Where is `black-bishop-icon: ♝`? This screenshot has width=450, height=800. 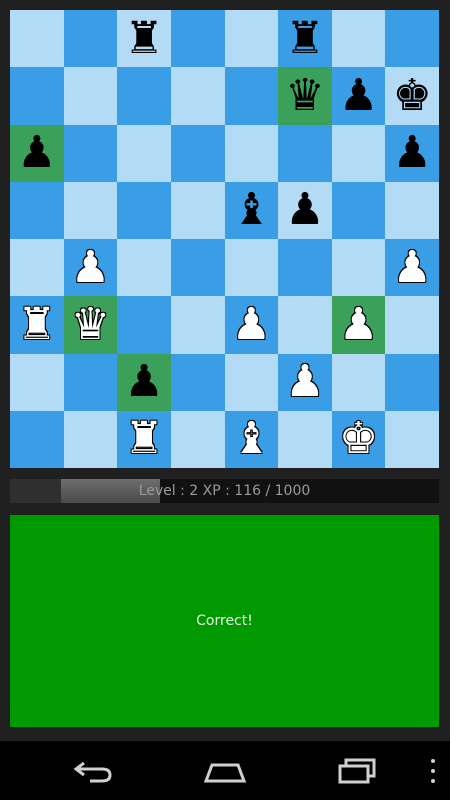 black-bishop-icon: ♝ is located at coordinates (251, 210).